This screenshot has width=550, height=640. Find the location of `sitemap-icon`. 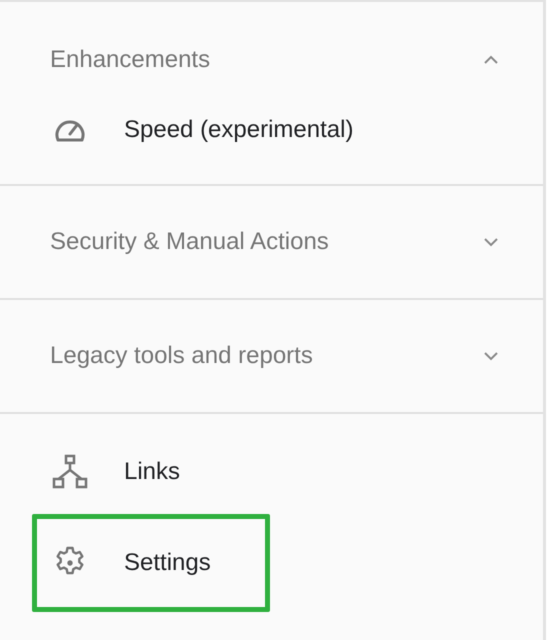

sitemap-icon is located at coordinates (70, 472).